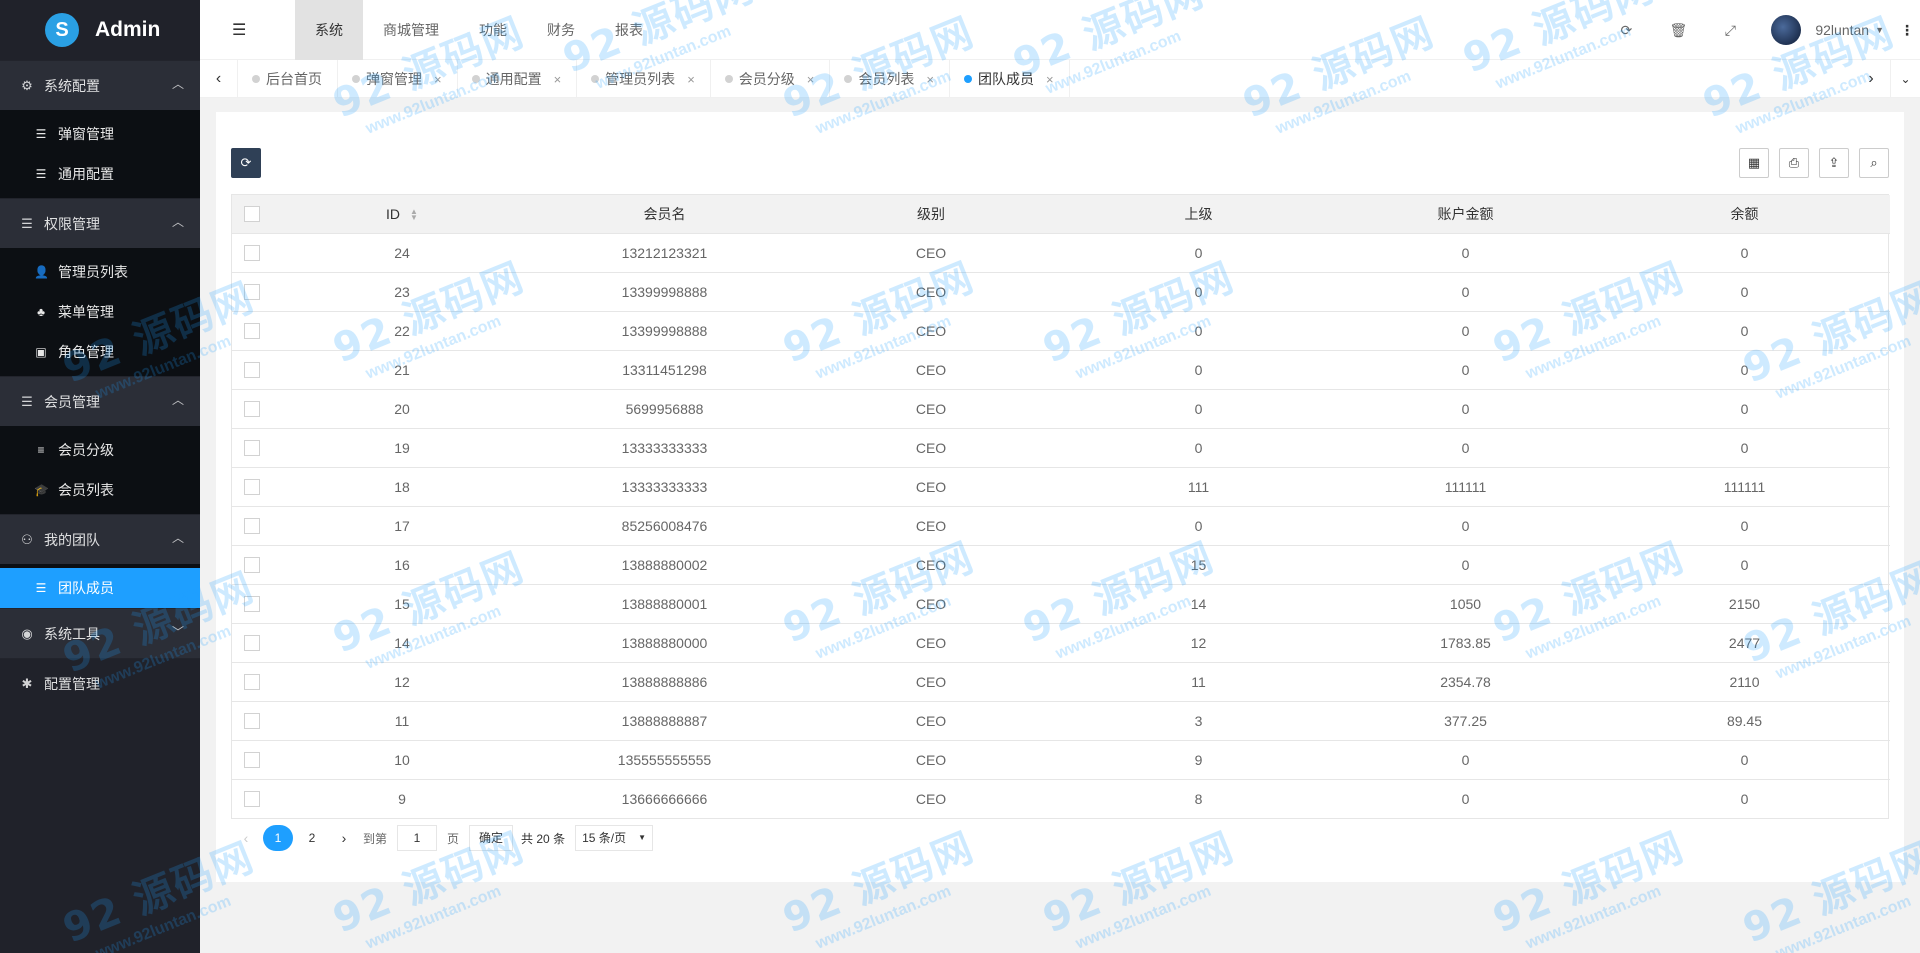  Describe the element at coordinates (1678, 30) in the screenshot. I see `trash-icon: 🗑` at that location.